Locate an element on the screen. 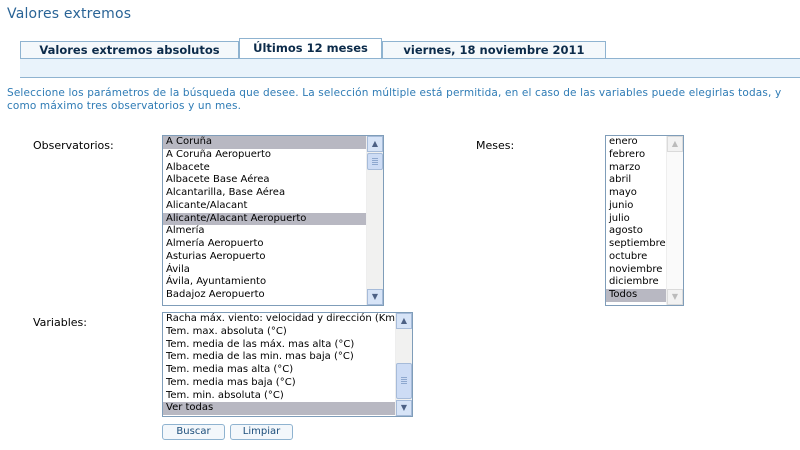 This screenshot has height=450, width=800. tab-ultimos-12-meses: Últimos 12 meses is located at coordinates (310, 48).